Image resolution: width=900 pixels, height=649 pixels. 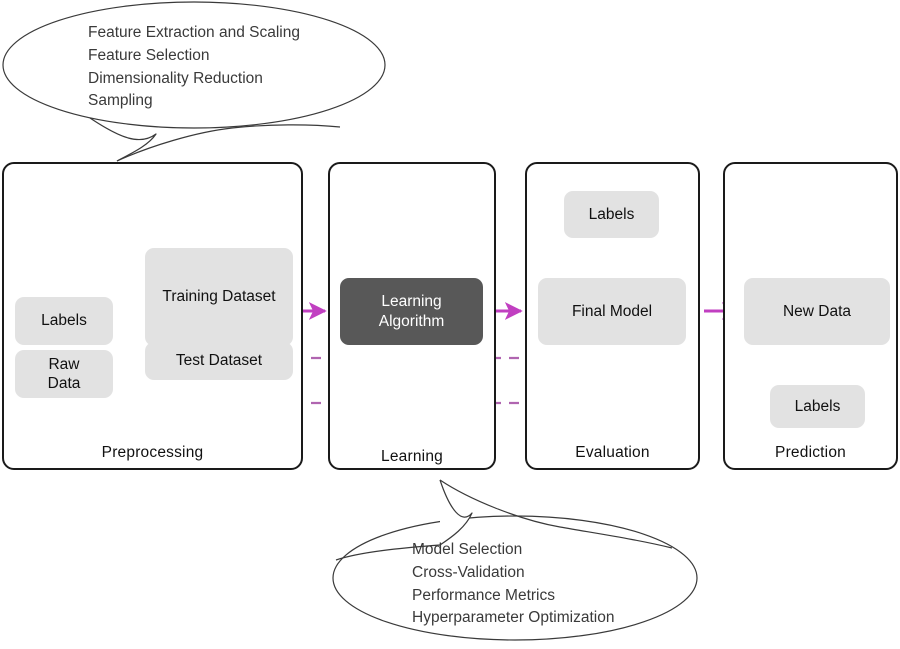 I want to click on node-prediction-labels: Labels, so click(x=817, y=406).